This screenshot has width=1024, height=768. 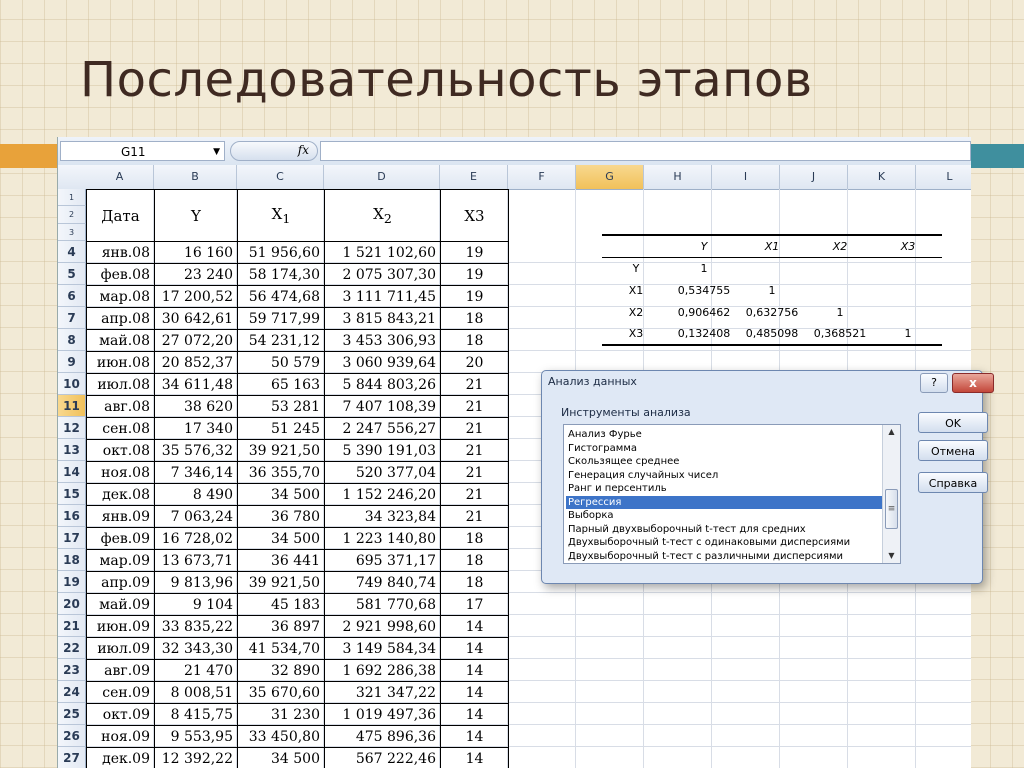 I want to click on table-cell: фев.08, so click(x=120, y=274).